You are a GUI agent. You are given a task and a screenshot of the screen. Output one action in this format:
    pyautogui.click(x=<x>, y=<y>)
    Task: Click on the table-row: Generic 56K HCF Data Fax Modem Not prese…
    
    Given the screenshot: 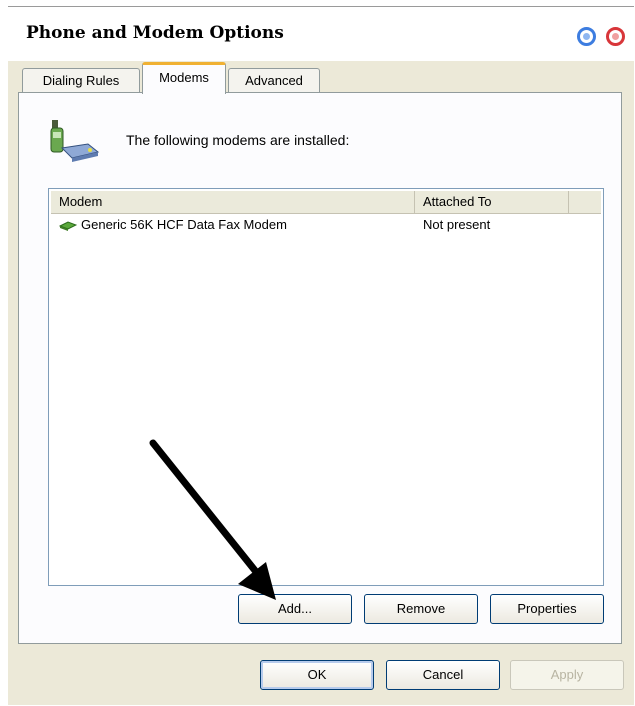 What is the action you would take?
    pyautogui.click(x=329, y=225)
    